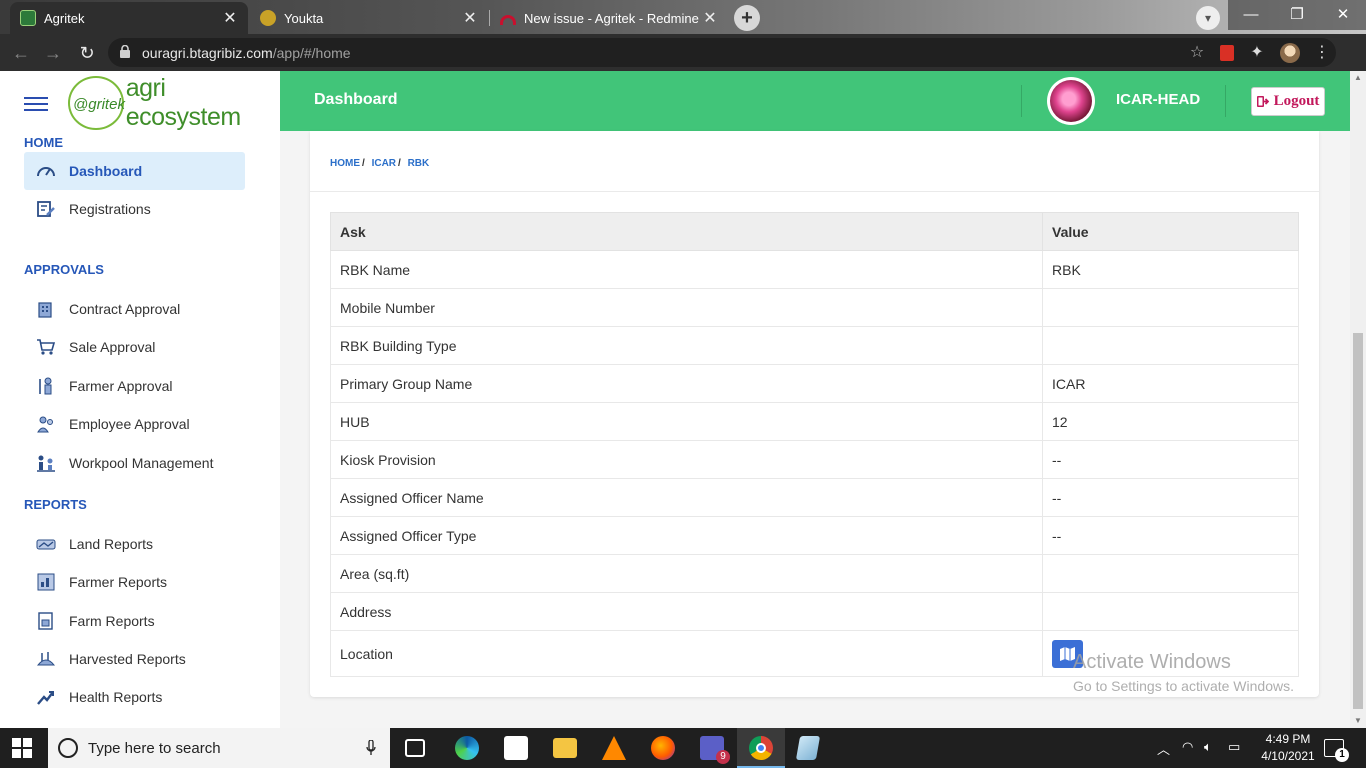  What do you see at coordinates (46, 209) in the screenshot?
I see `edit-form-icon` at bounding box center [46, 209].